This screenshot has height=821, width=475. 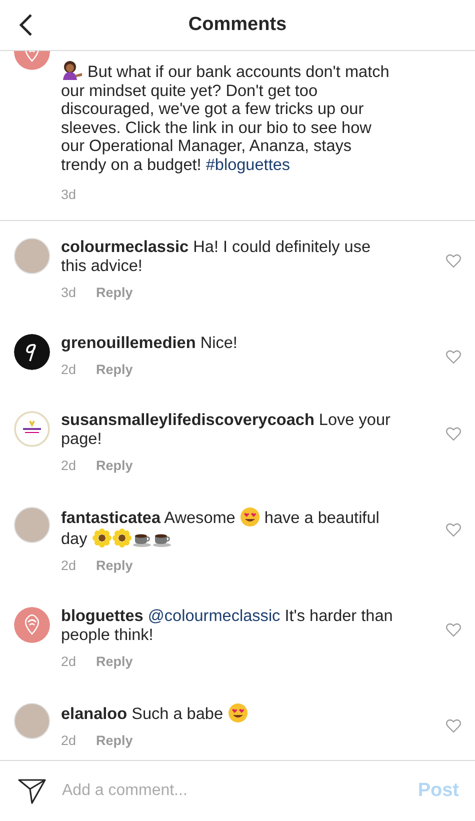 What do you see at coordinates (149, 343) in the screenshot?
I see `comment-text: grenouillemedien Nice!` at bounding box center [149, 343].